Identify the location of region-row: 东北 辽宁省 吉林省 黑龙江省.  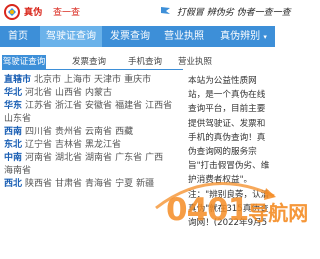
(94, 145).